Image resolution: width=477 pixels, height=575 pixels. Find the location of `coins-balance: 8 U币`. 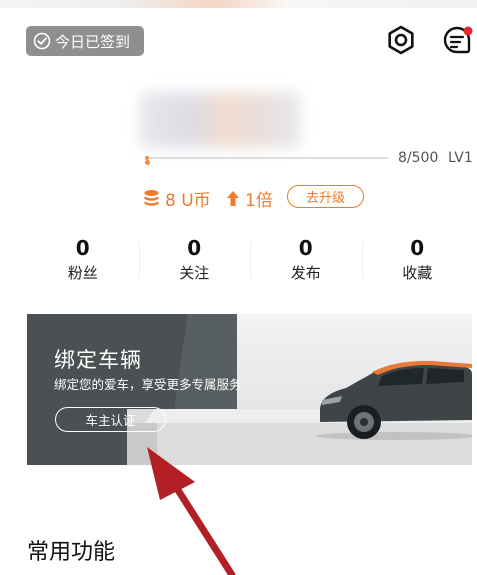

coins-balance: 8 U币 is located at coordinates (177, 198).